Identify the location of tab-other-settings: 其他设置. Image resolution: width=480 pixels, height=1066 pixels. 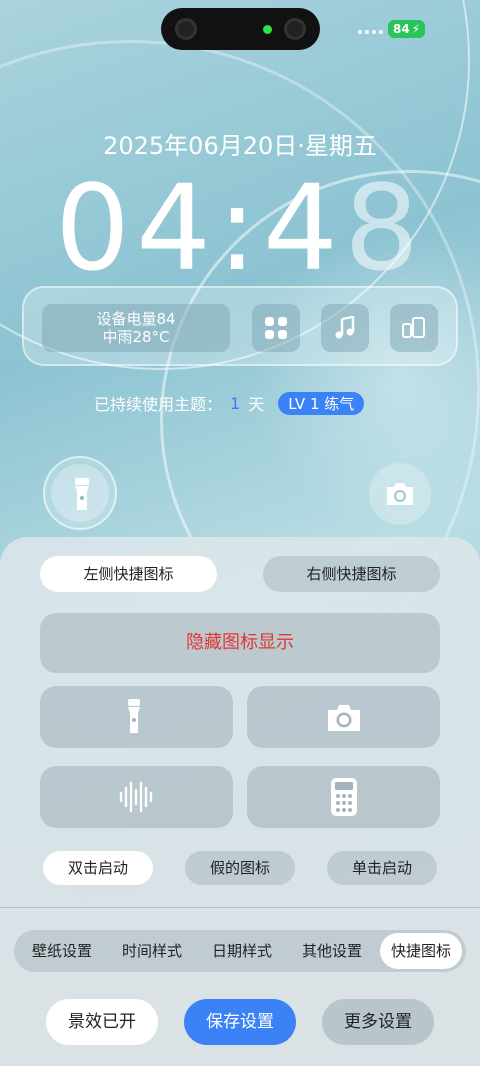
(332, 951).